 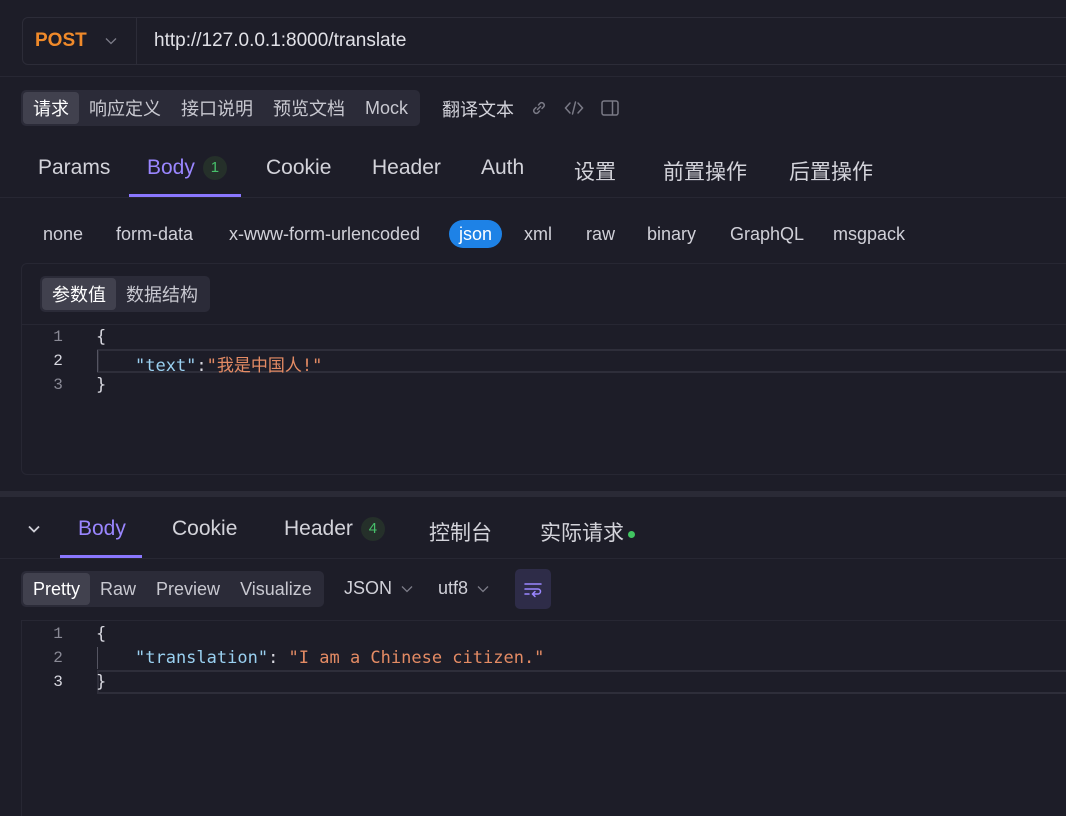 I want to click on format-label: JSON, so click(x=368, y=588).